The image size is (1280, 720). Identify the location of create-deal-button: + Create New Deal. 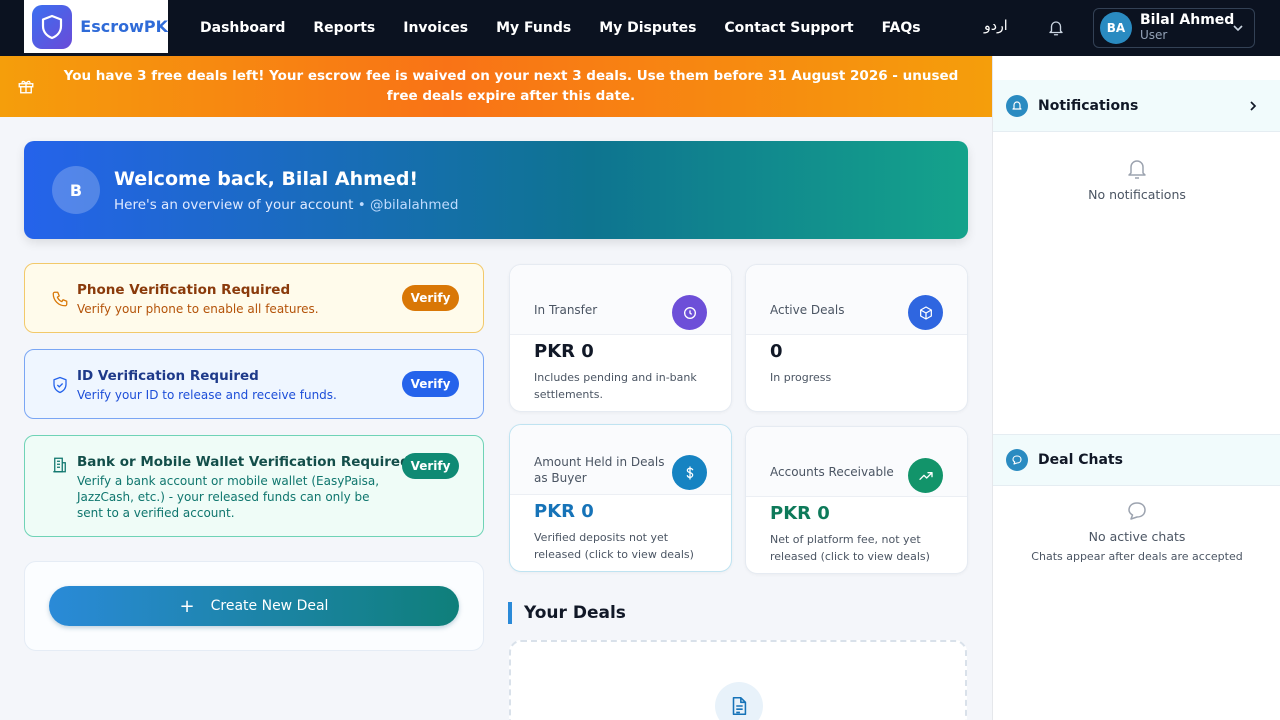
(254, 606).